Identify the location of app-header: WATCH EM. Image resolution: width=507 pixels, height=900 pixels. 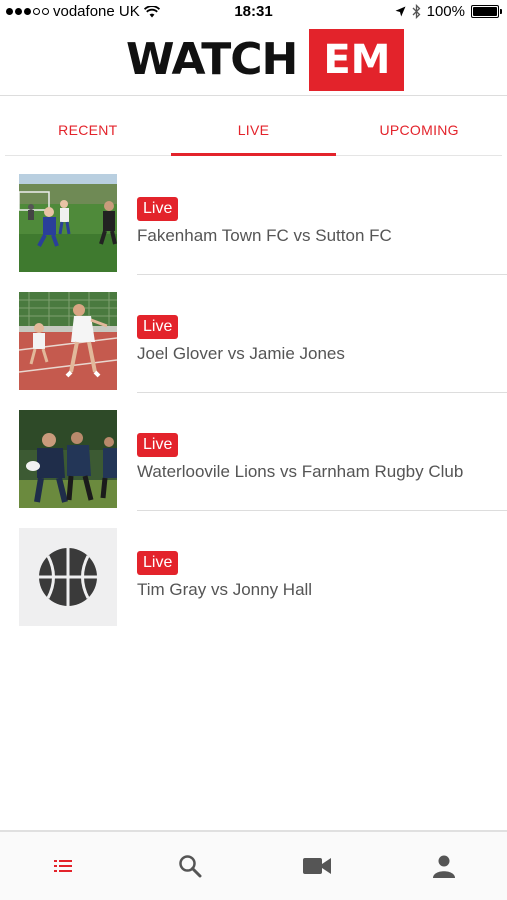
(253, 60).